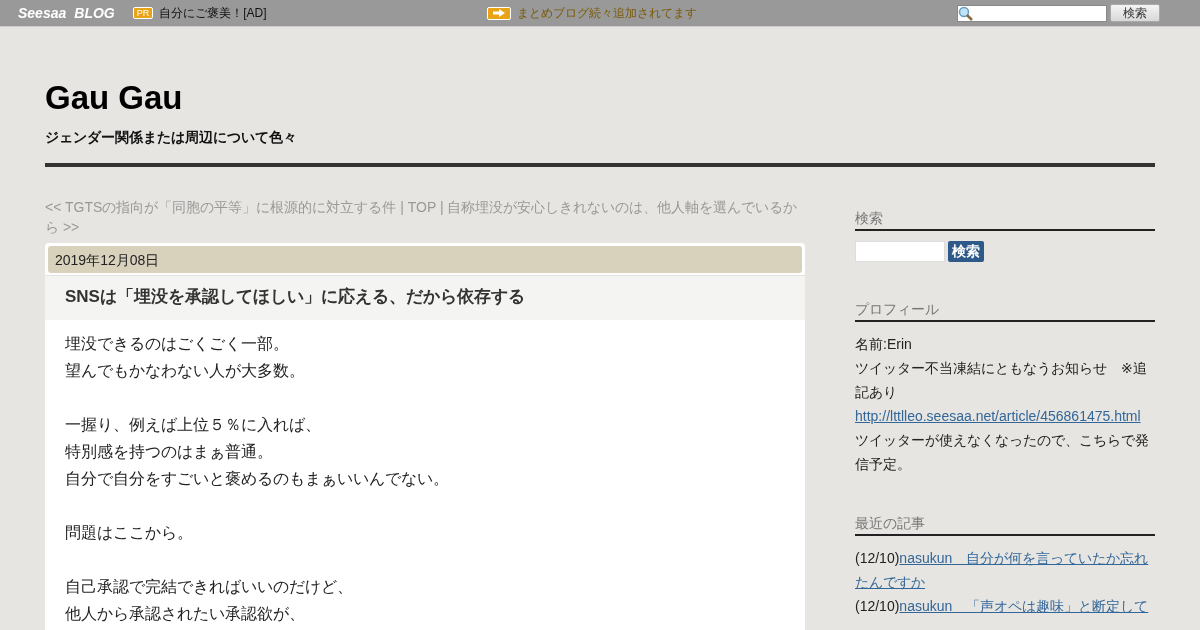  Describe the element at coordinates (998, 416) in the screenshot. I see `profile-link: http://lttlleo.seesaa.net/article/456861475.html` at that location.